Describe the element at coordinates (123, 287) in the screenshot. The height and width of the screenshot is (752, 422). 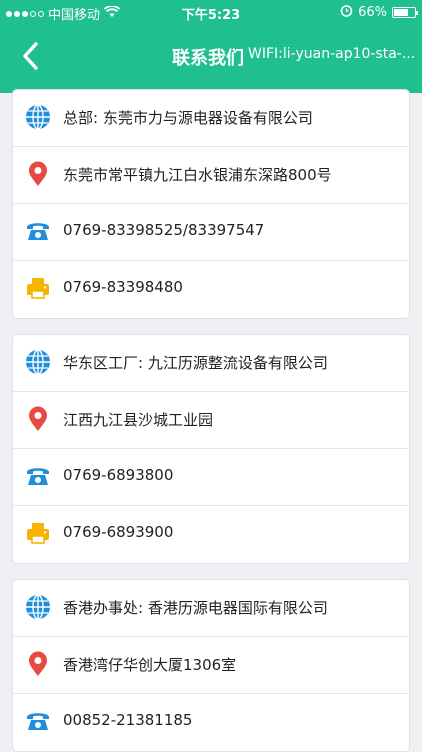
I see `fax-number: 0769-83398480` at that location.